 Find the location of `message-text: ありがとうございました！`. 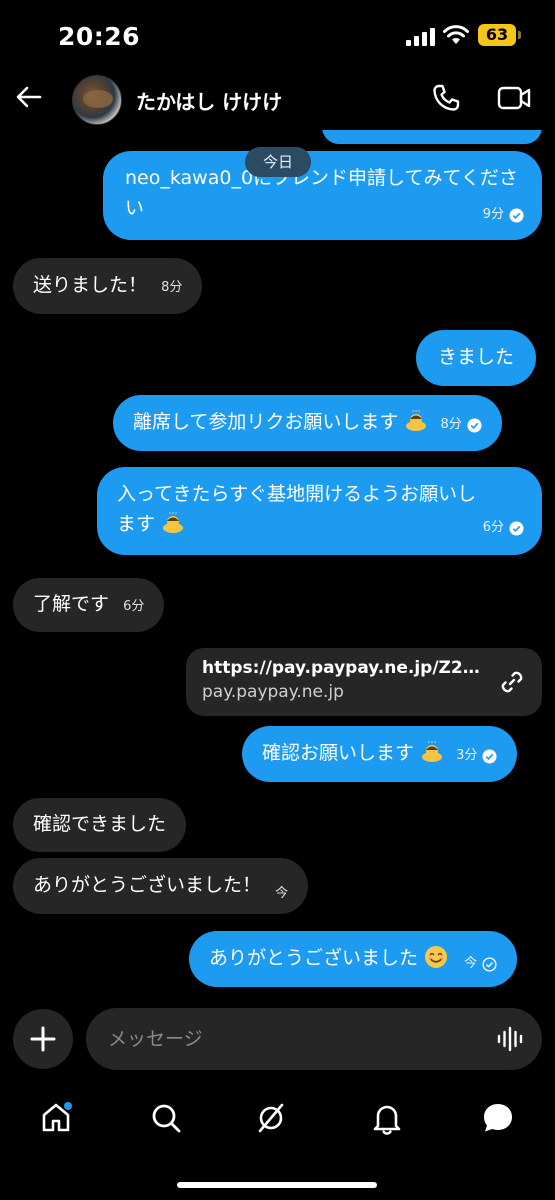

message-text: ありがとうございました！ is located at coordinates (147, 885).